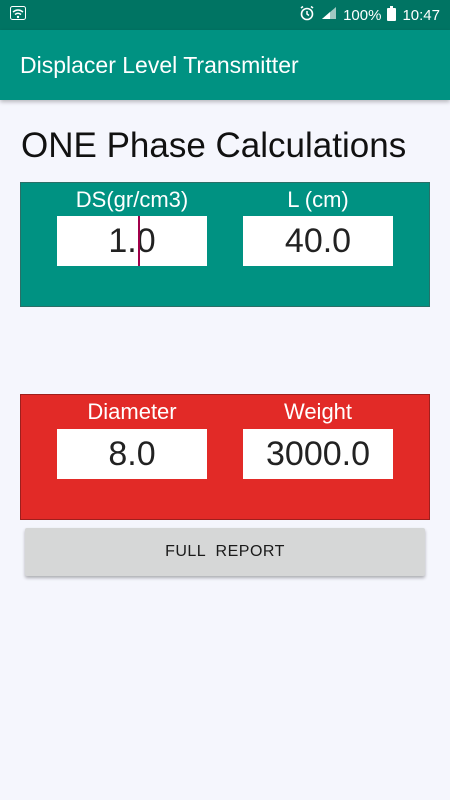  What do you see at coordinates (318, 411) in the screenshot?
I see `weight-label: Weight` at bounding box center [318, 411].